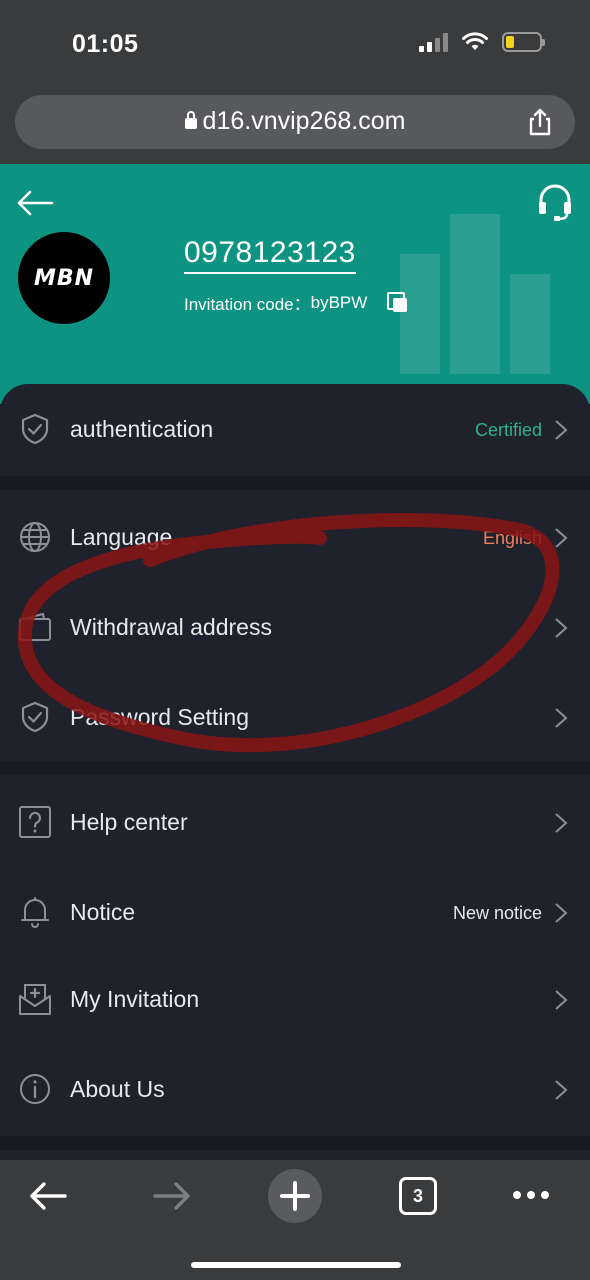  What do you see at coordinates (48, 1196) in the screenshot?
I see `browser-back-icon` at bounding box center [48, 1196].